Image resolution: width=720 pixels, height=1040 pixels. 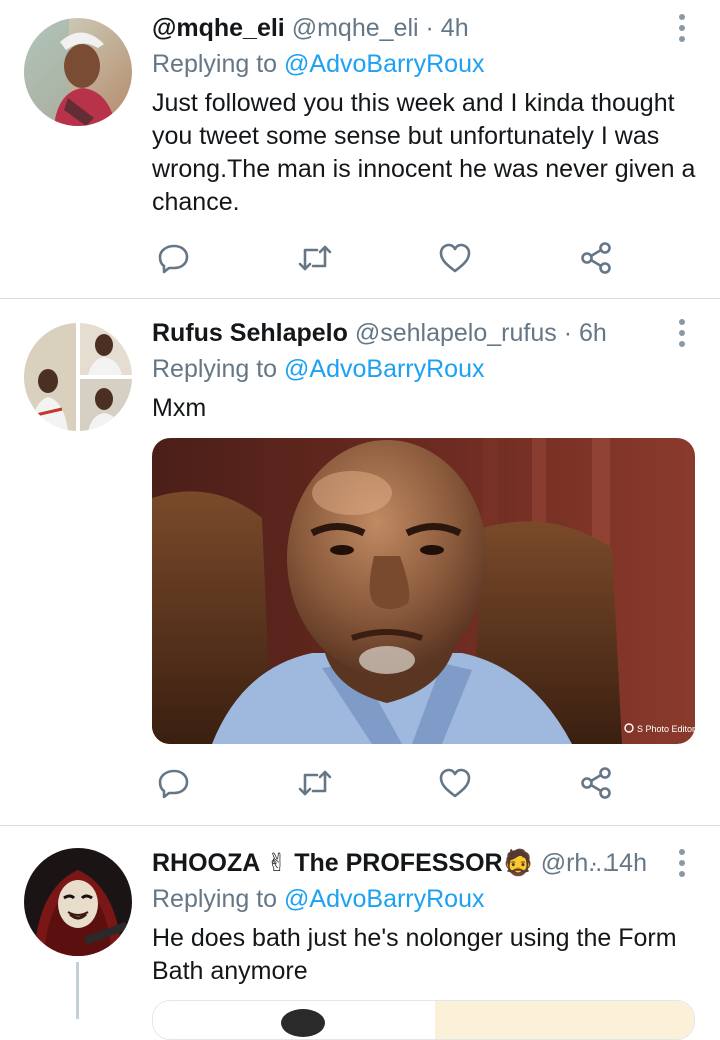 I want to click on user-handle: @mqhe_eli, so click(x=355, y=28).